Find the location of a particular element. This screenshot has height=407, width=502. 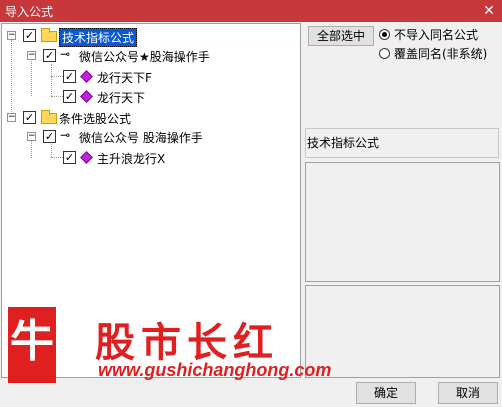

tree-node-technical-indicators: − ✓ 技术指标公式 is located at coordinates (102, 37).